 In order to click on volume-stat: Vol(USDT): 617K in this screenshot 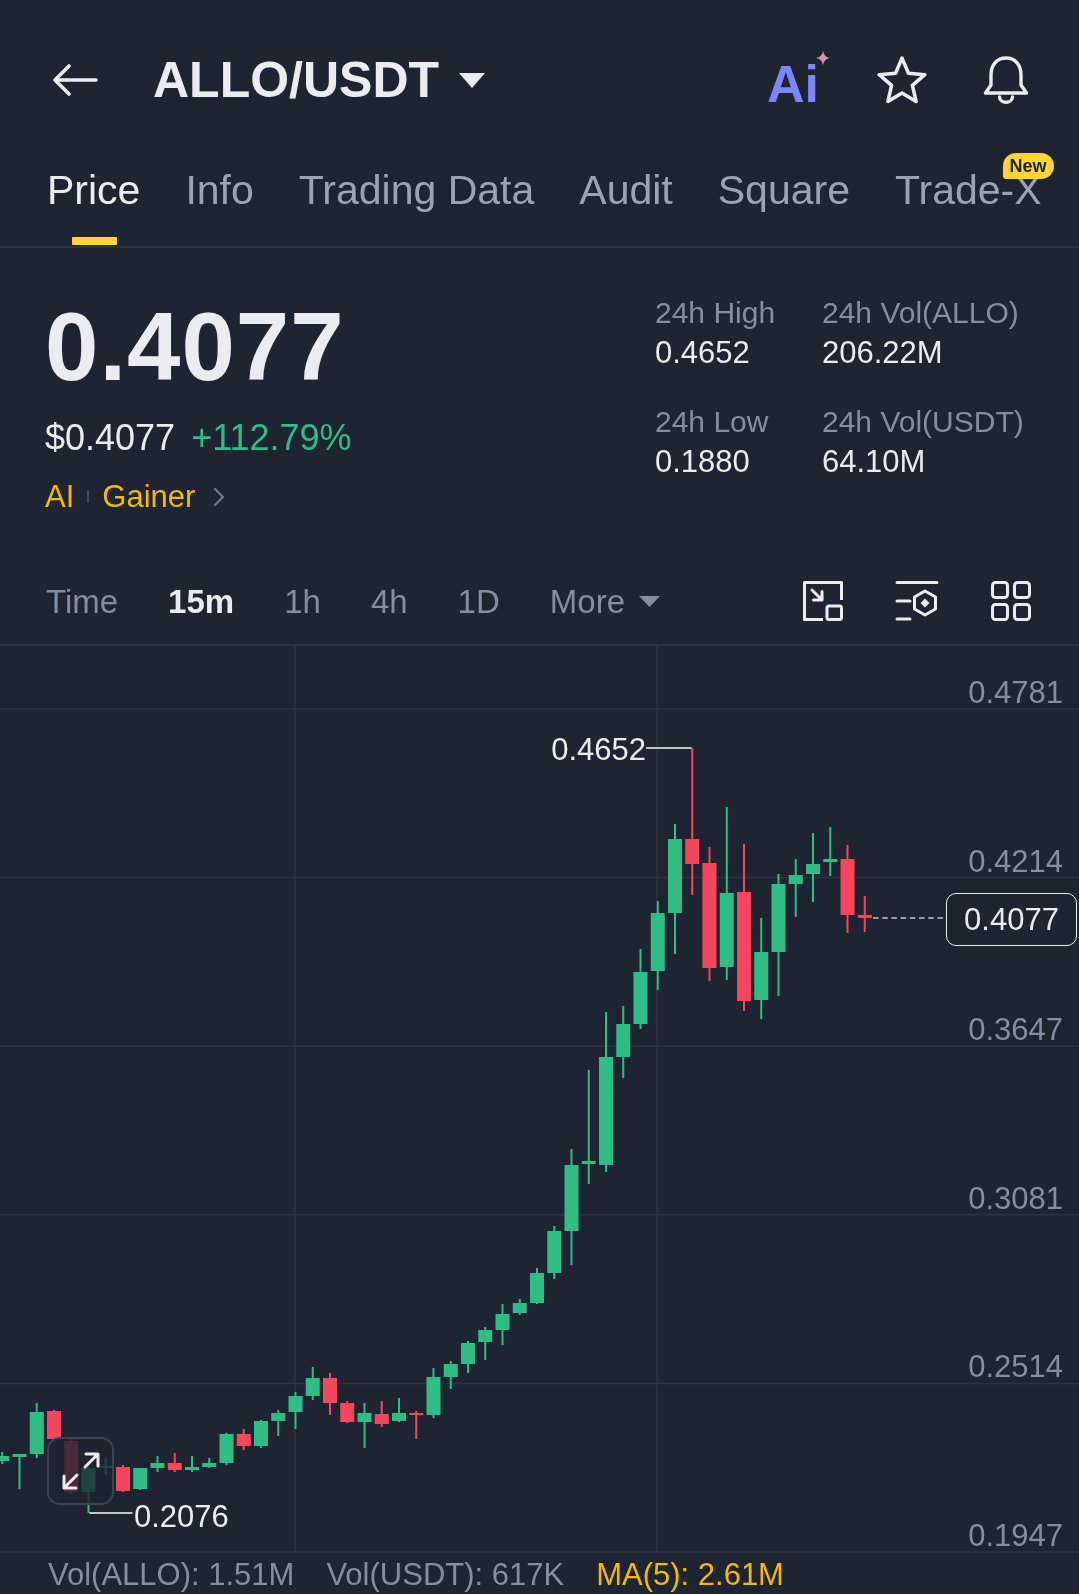, I will do `click(445, 1576)`.